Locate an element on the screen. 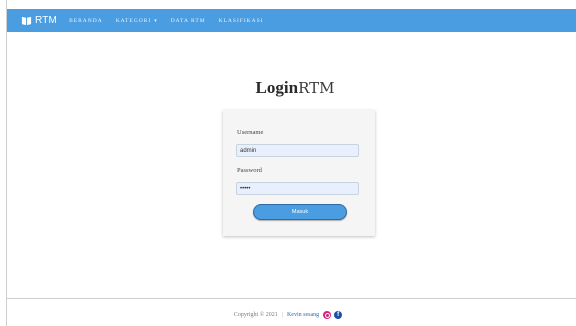 The image size is (576, 326). nav-klasifikasi: KLASIFIKASI is located at coordinates (241, 21).